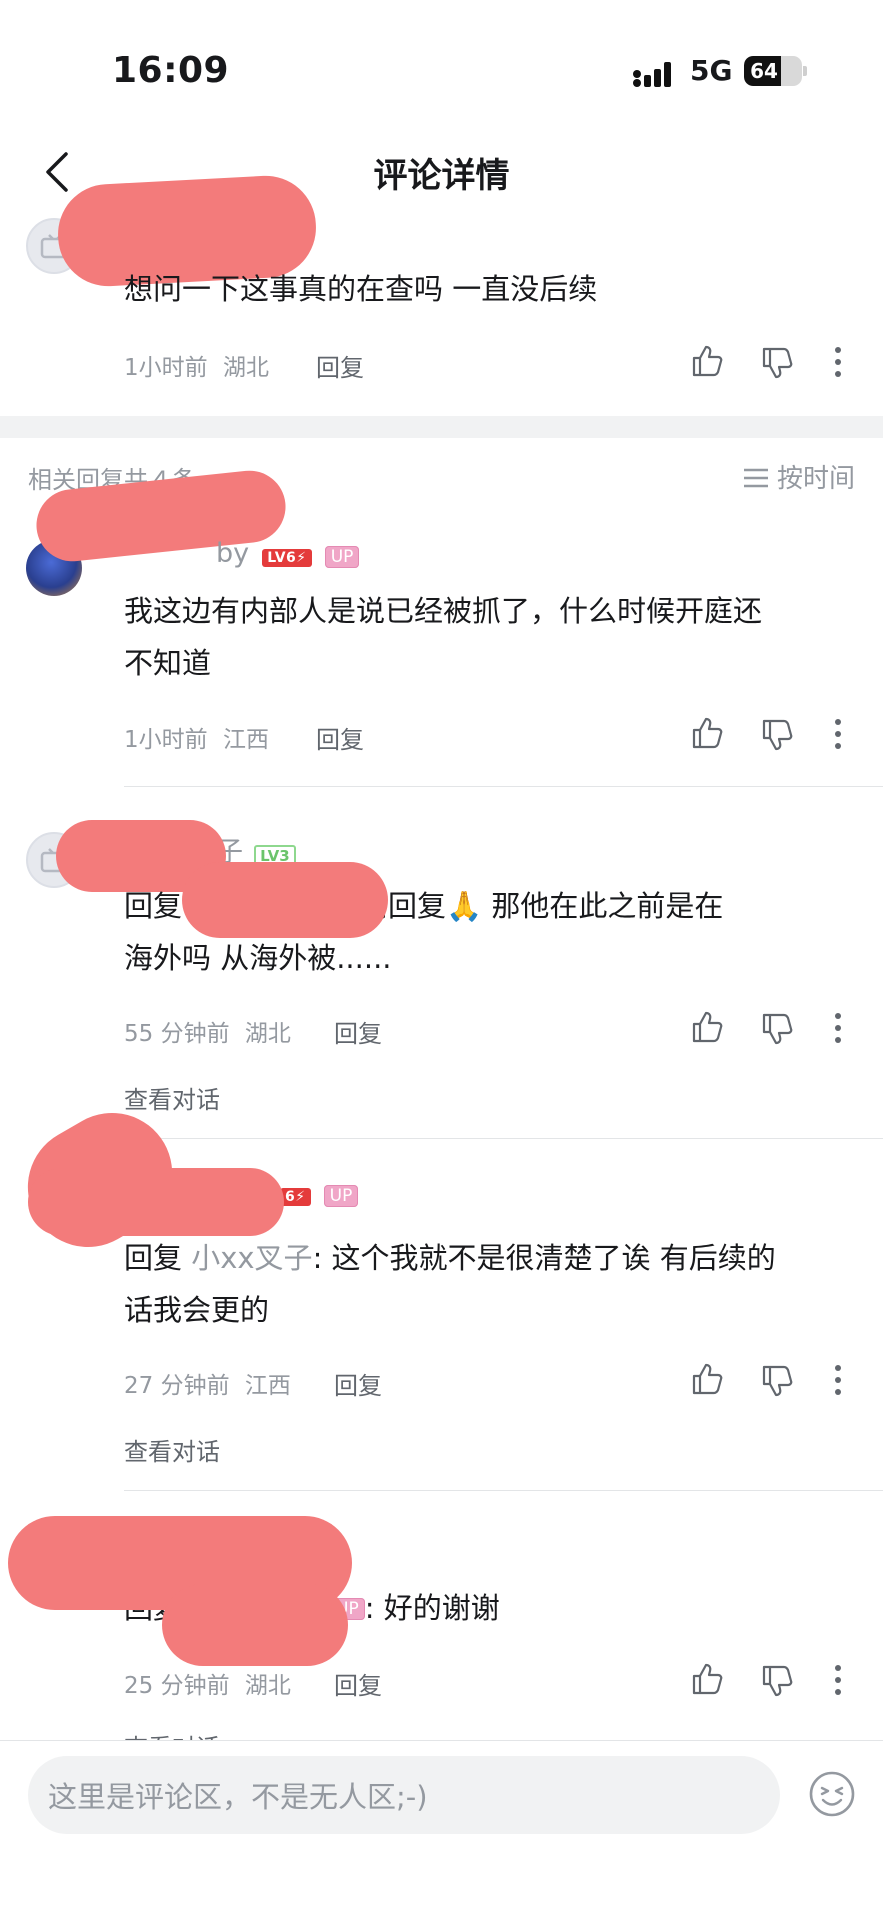 The height and width of the screenshot is (1921, 883). I want to click on comment-meta: 1小时前 湖北, so click(196, 365).